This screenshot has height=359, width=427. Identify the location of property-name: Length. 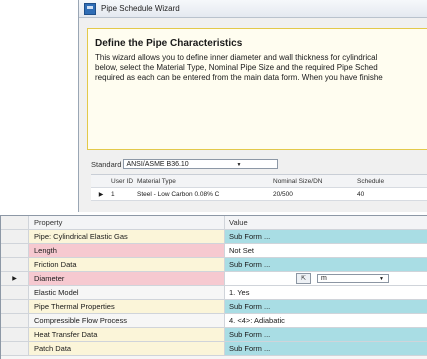
(127, 250).